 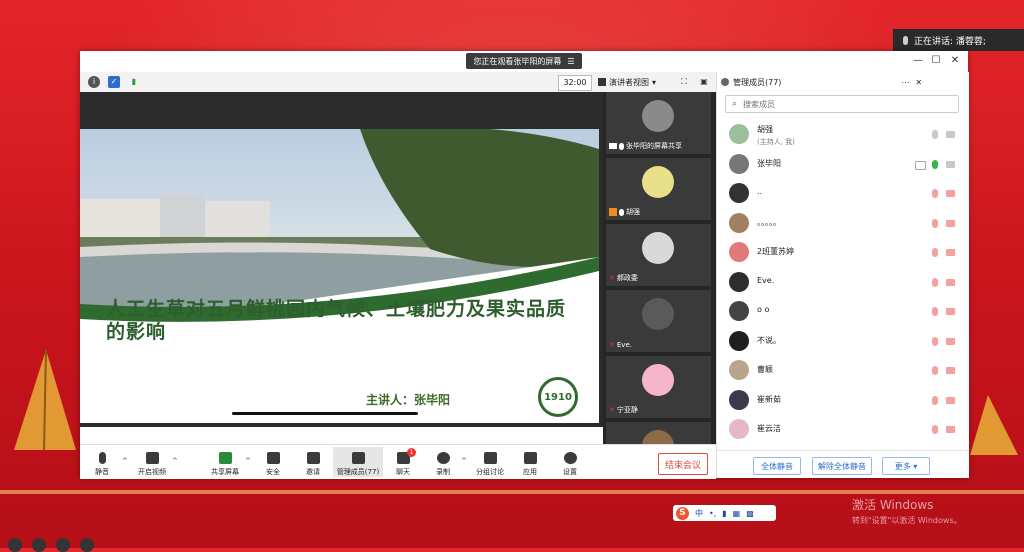 I want to click on security-button: 安全, so click(x=273, y=462).